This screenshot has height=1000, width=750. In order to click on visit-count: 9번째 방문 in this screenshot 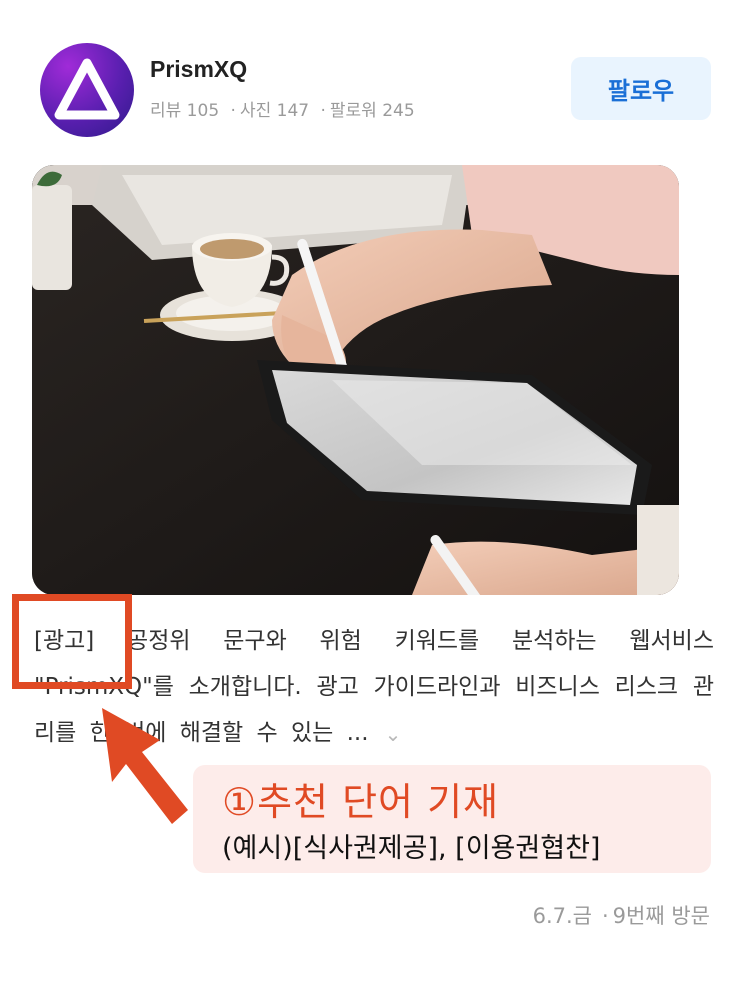, I will do `click(661, 916)`.